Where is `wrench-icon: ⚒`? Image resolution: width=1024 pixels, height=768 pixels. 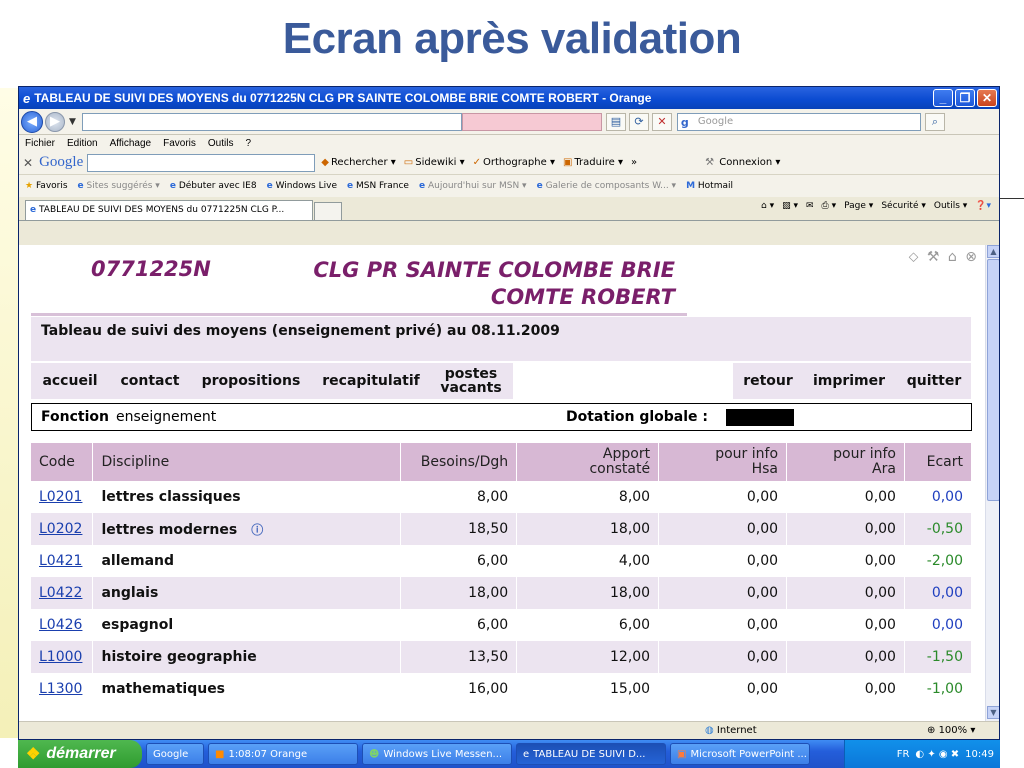 wrench-icon: ⚒ is located at coordinates (710, 162).